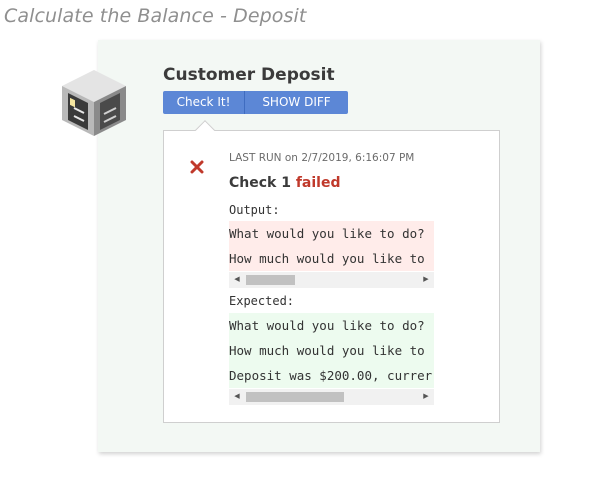 The width and height of the screenshot is (614, 486). I want to click on last-run-time: 2/7/2019, 6:16:07 PM, so click(358, 158).